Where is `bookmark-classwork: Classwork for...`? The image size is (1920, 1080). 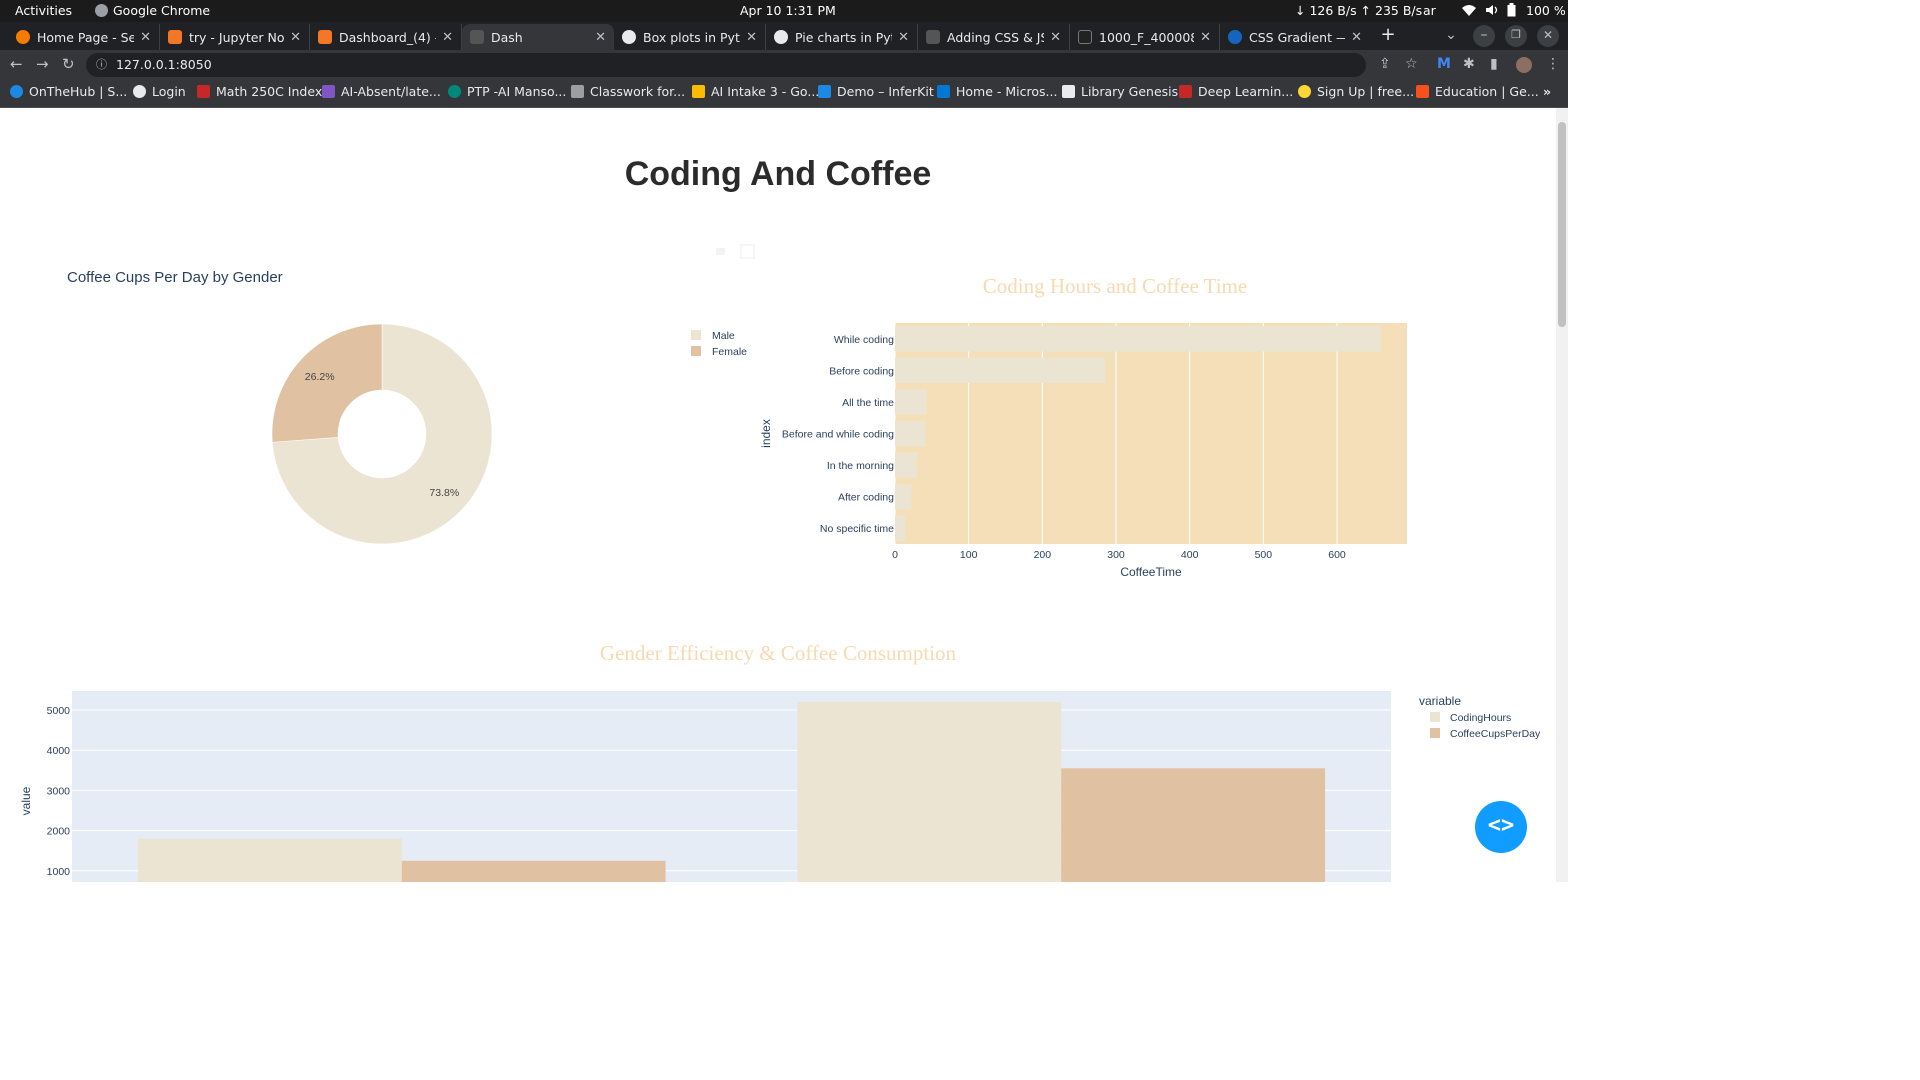 bookmark-classwork: Classwork for... is located at coordinates (628, 91).